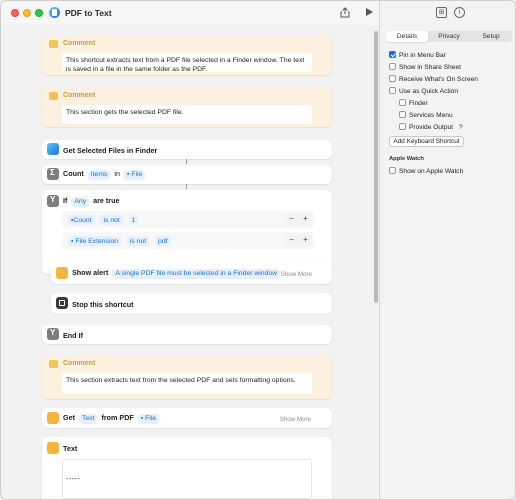 Image resolution: width=516 pixels, height=500 pixels. Describe the element at coordinates (70, 448) in the screenshot. I see `text-label: Text` at that location.